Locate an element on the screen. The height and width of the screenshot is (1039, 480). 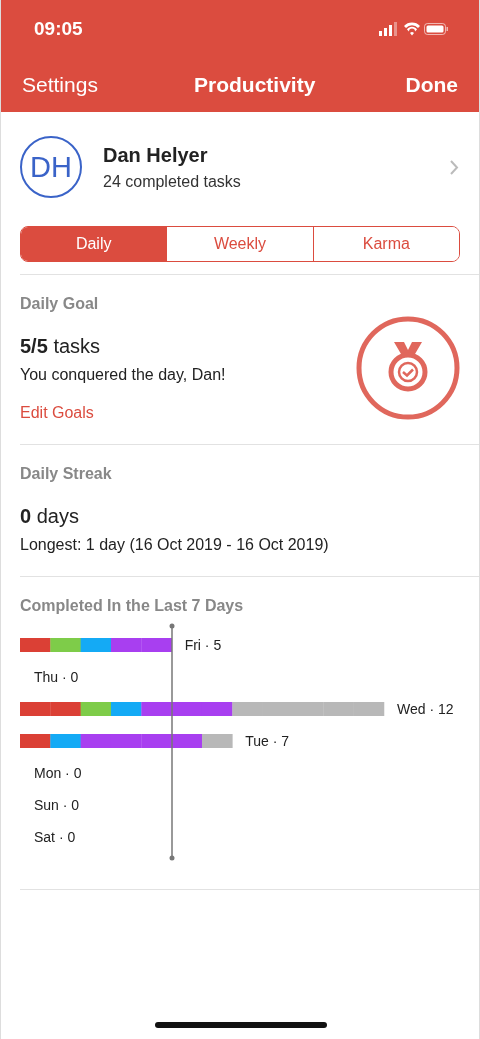
section-heading: Completed In the Last 7 Days is located at coordinates (132, 606).